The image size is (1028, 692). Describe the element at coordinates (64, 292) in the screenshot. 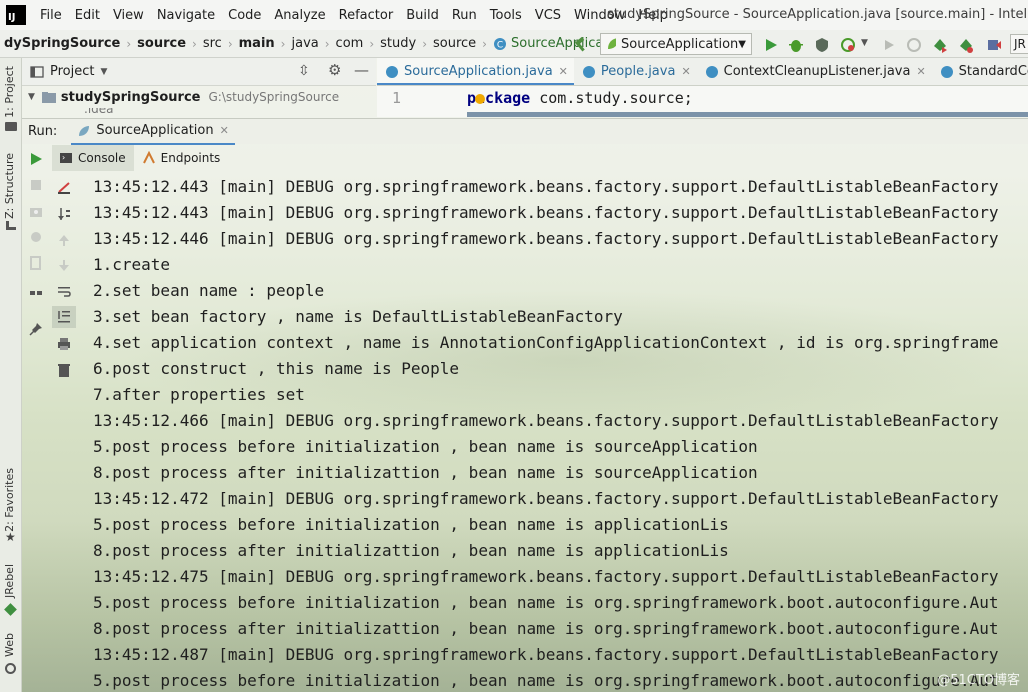

I see `soft-wrap-icon` at that location.